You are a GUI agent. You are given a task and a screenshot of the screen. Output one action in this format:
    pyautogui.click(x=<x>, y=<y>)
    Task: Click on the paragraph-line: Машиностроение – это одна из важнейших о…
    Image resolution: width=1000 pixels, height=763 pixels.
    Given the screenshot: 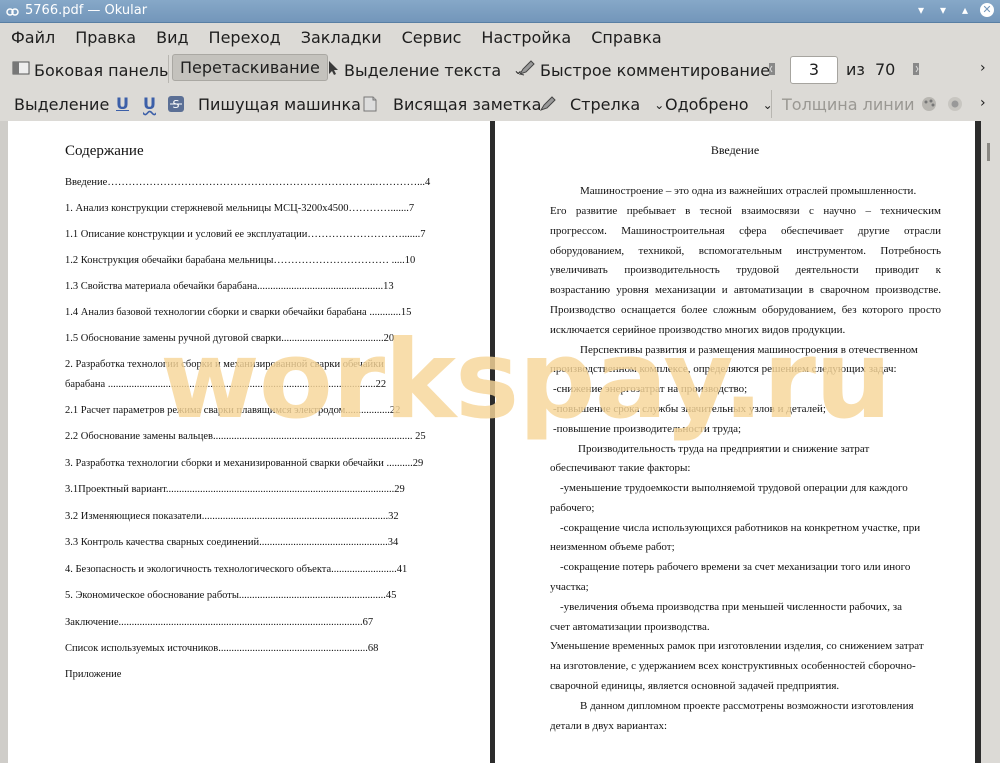 What is the action you would take?
    pyautogui.click(x=748, y=191)
    